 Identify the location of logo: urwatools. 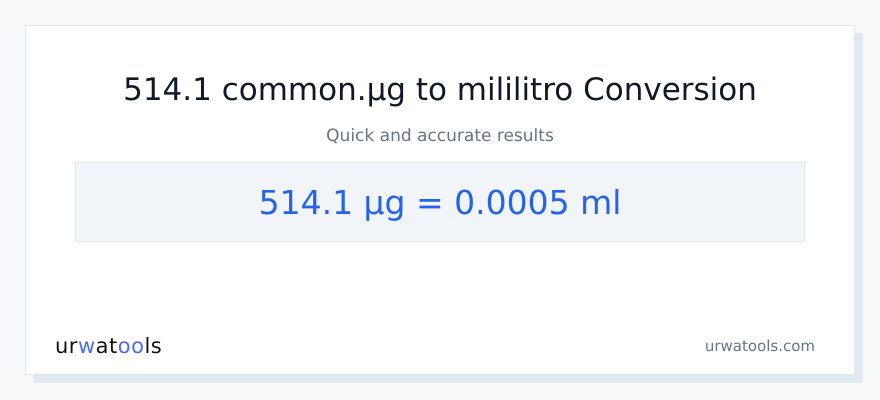
(108, 346).